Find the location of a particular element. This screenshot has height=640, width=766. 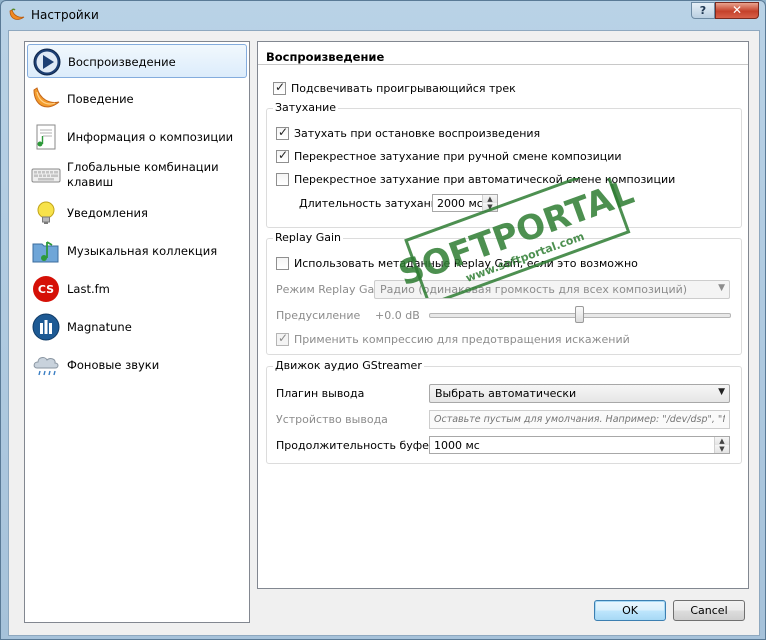

highlight-track-checkbox: ✓ is located at coordinates (279, 87).